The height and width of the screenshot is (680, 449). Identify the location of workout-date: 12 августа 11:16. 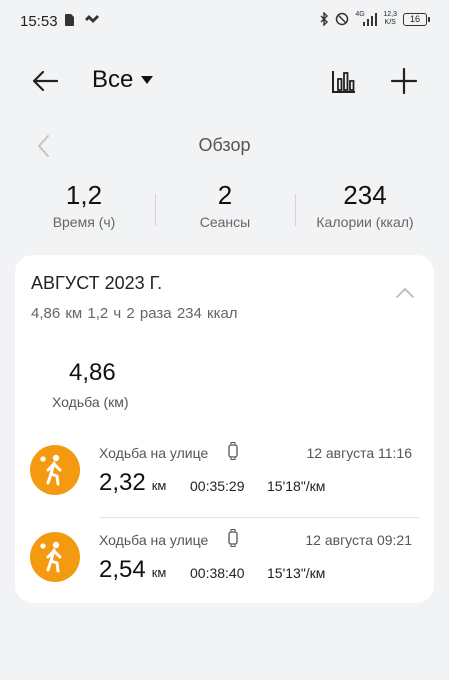
(359, 453).